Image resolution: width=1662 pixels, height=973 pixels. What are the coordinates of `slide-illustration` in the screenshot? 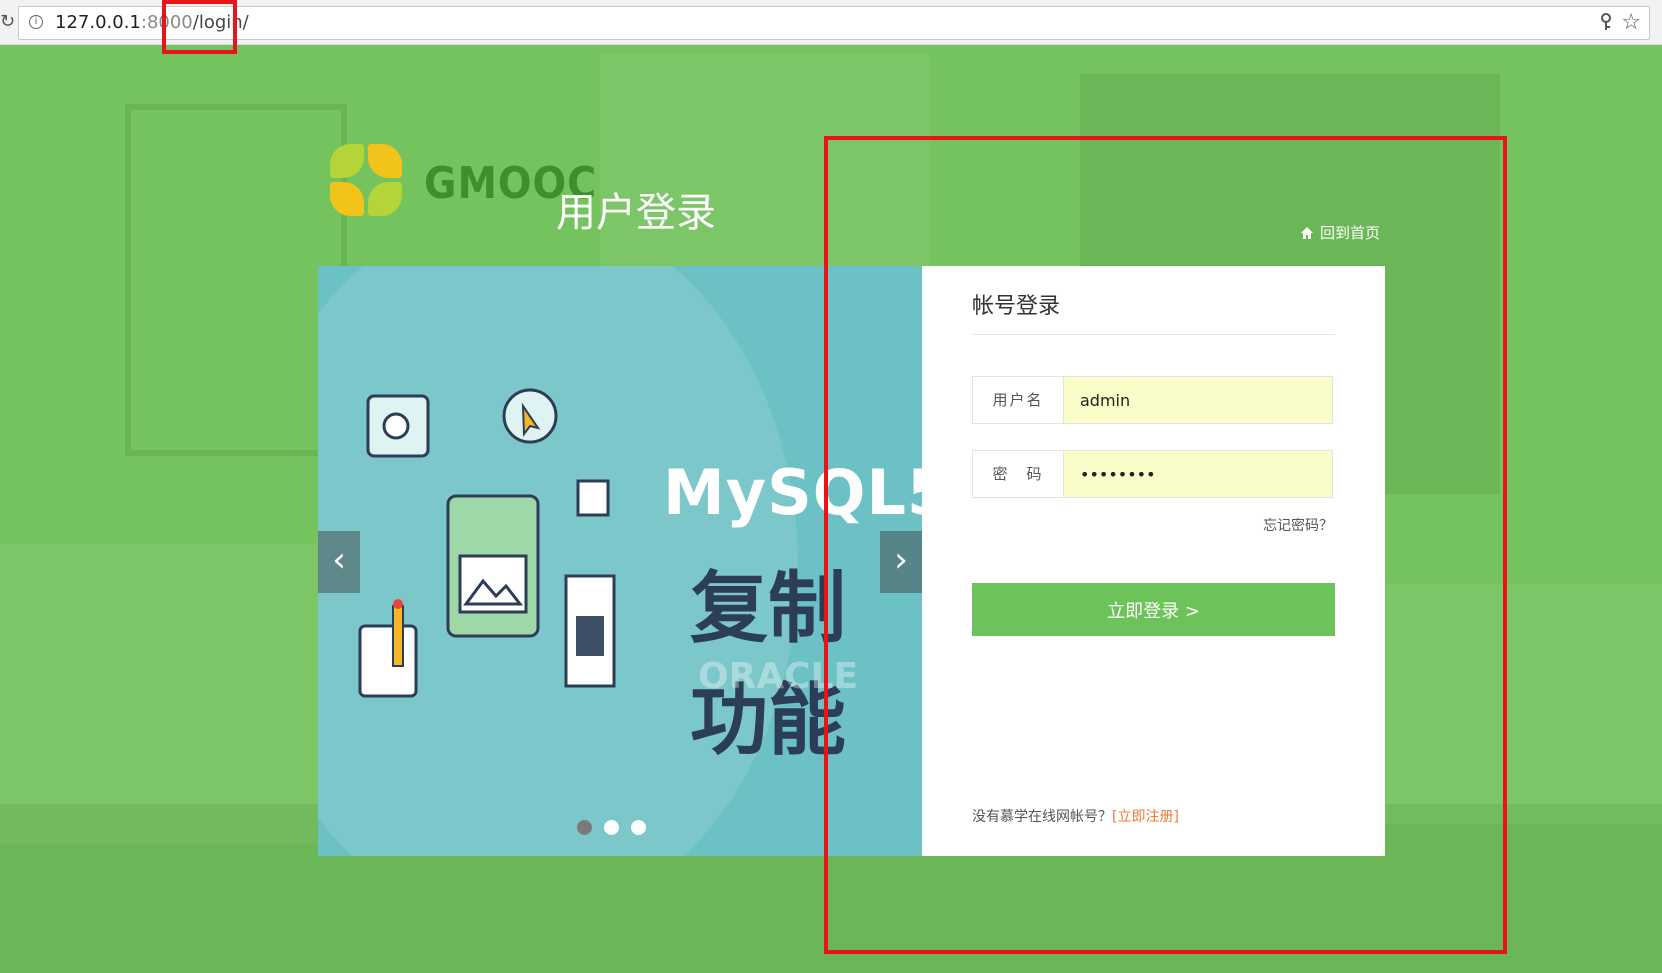 It's located at (487, 543).